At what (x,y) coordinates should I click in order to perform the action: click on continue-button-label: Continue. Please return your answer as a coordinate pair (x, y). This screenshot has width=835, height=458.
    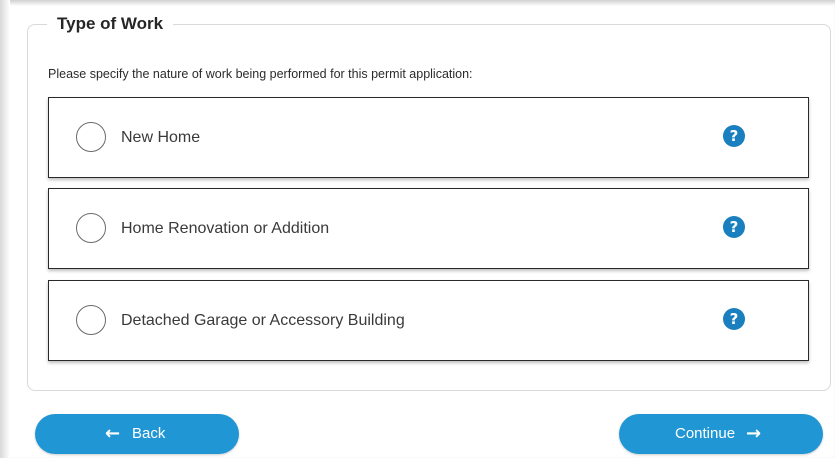
    Looking at the image, I should click on (705, 433).